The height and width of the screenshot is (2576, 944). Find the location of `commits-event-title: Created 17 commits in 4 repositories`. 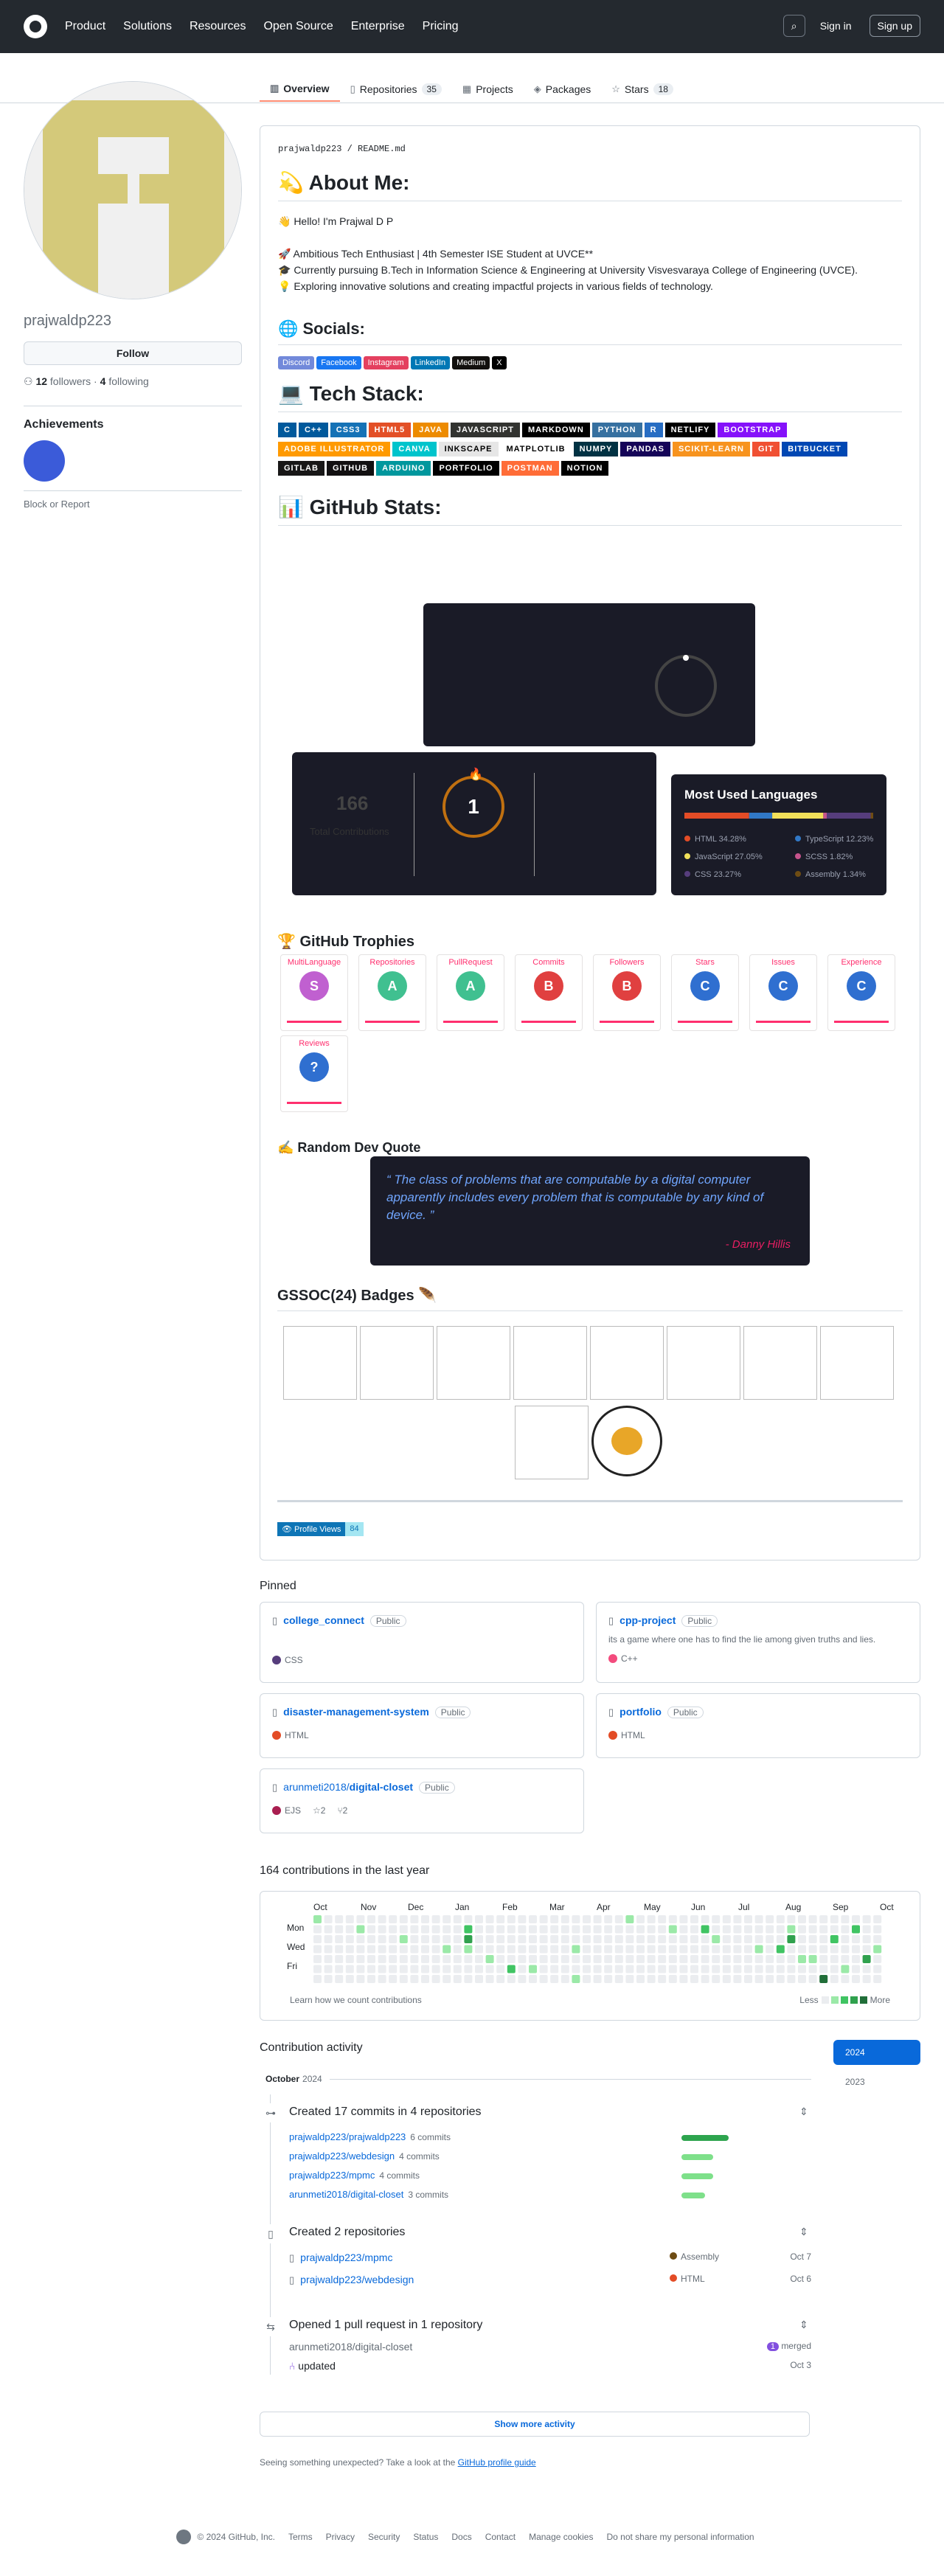

commits-event-title: Created 17 commits in 4 repositories is located at coordinates (386, 2112).